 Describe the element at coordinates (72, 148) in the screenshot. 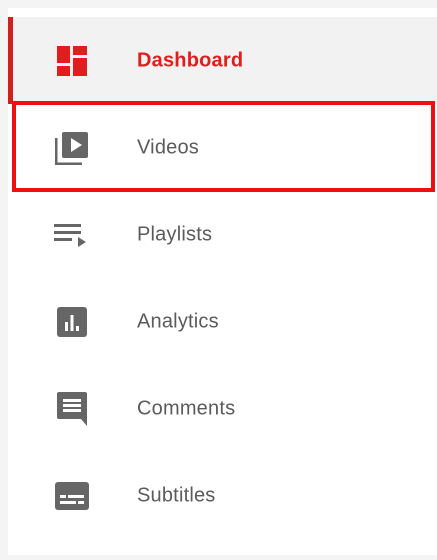

I see `video-library-icon` at that location.